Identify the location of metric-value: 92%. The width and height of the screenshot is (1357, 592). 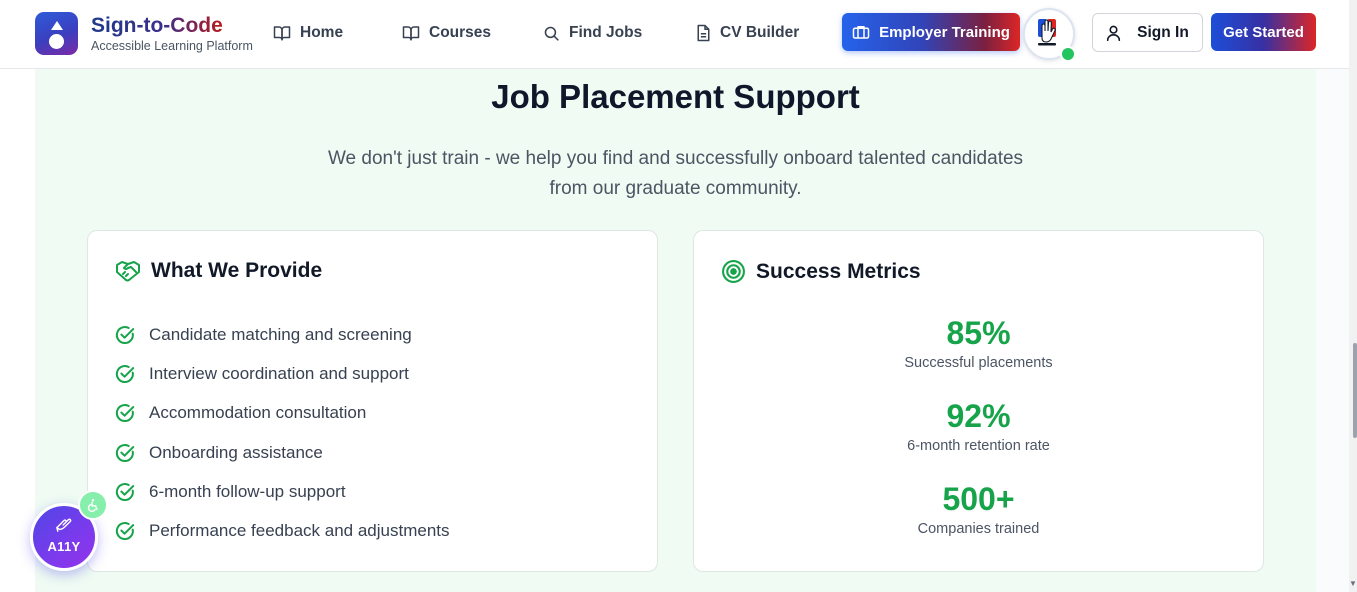
(978, 416).